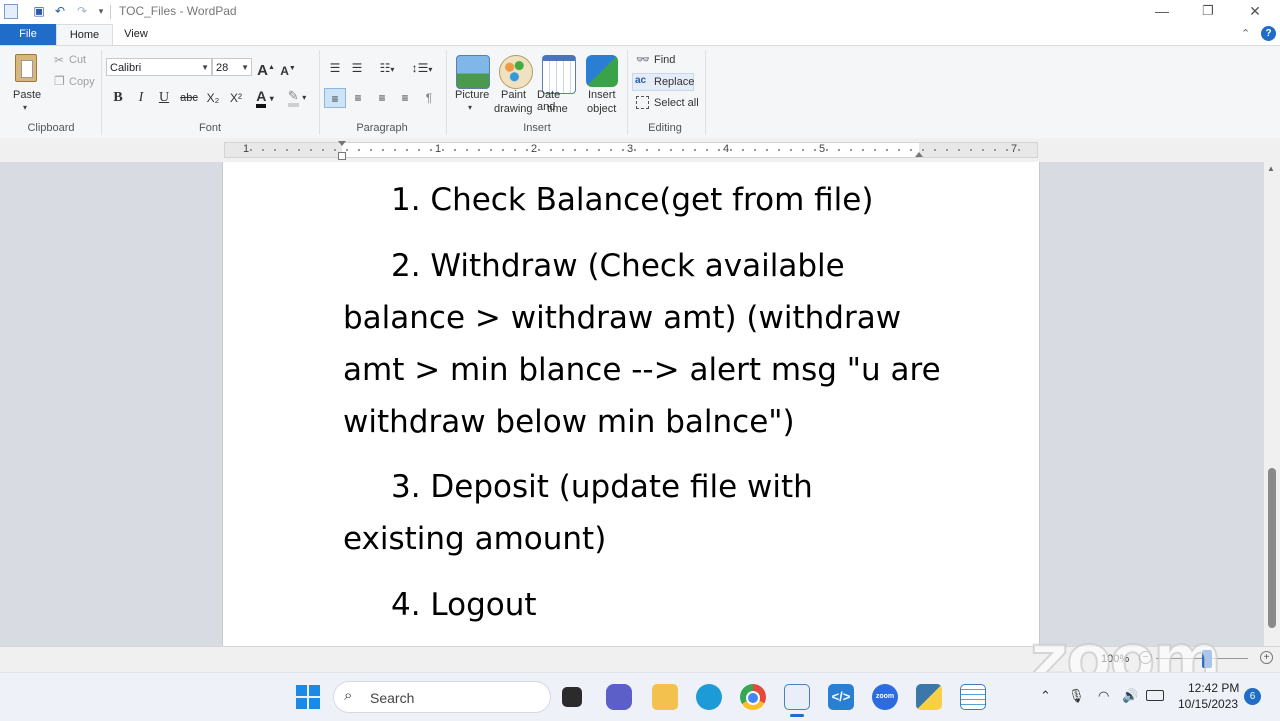 This screenshot has height=721, width=1280. What do you see at coordinates (118, 98) in the screenshot?
I see `bold-button: B` at bounding box center [118, 98].